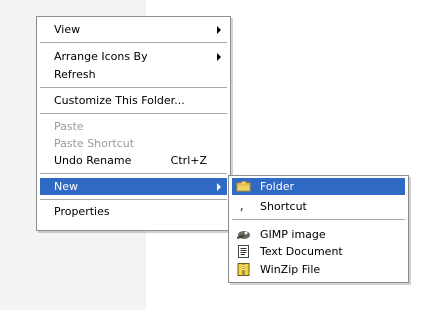 This screenshot has width=441, height=310. What do you see at coordinates (66, 186) in the screenshot?
I see `menu-item-label: New` at bounding box center [66, 186].